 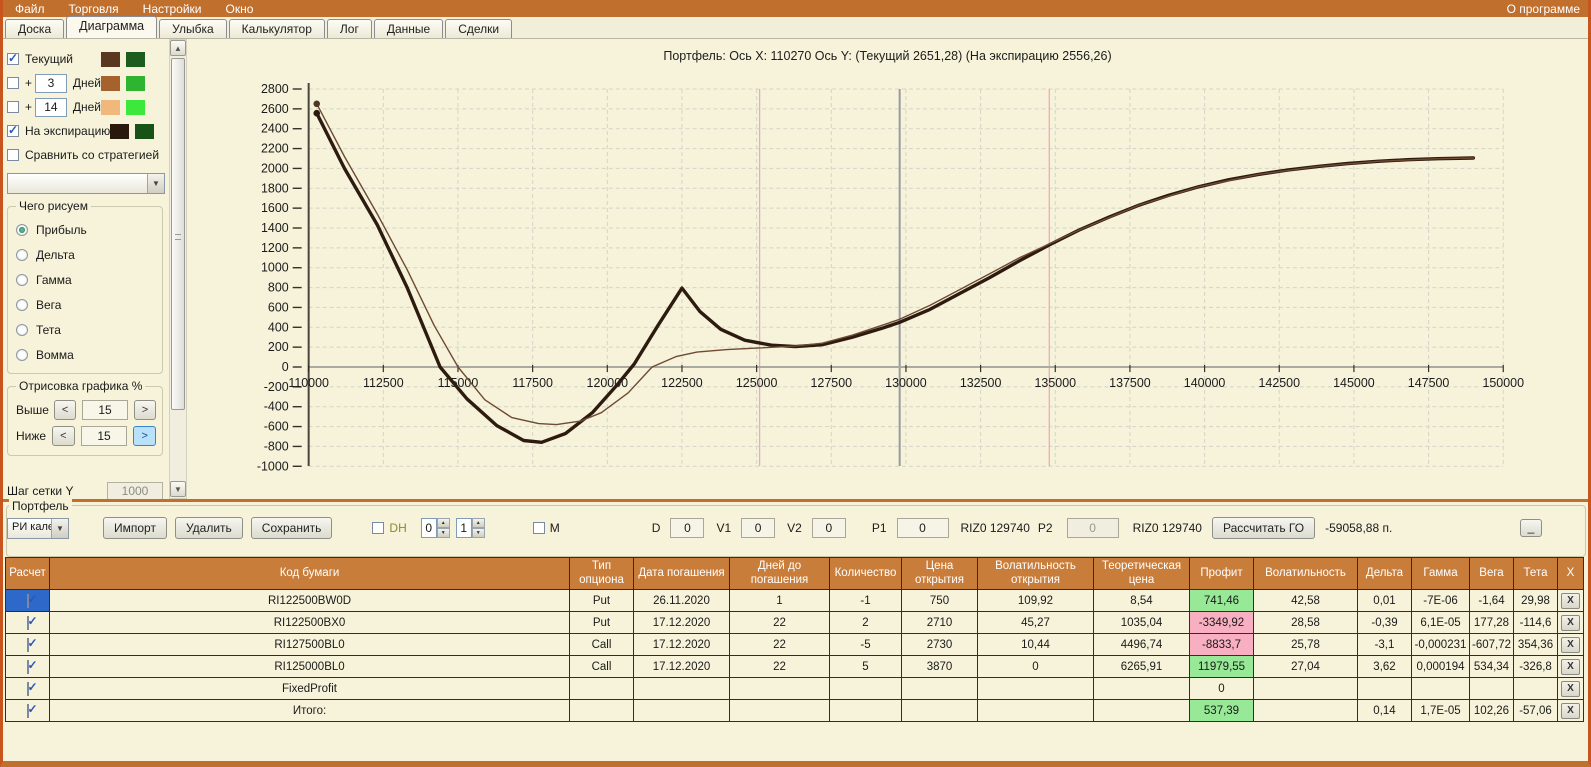 What do you see at coordinates (1440, 573) in the screenshot?
I see `column-header: Гамма` at bounding box center [1440, 573].